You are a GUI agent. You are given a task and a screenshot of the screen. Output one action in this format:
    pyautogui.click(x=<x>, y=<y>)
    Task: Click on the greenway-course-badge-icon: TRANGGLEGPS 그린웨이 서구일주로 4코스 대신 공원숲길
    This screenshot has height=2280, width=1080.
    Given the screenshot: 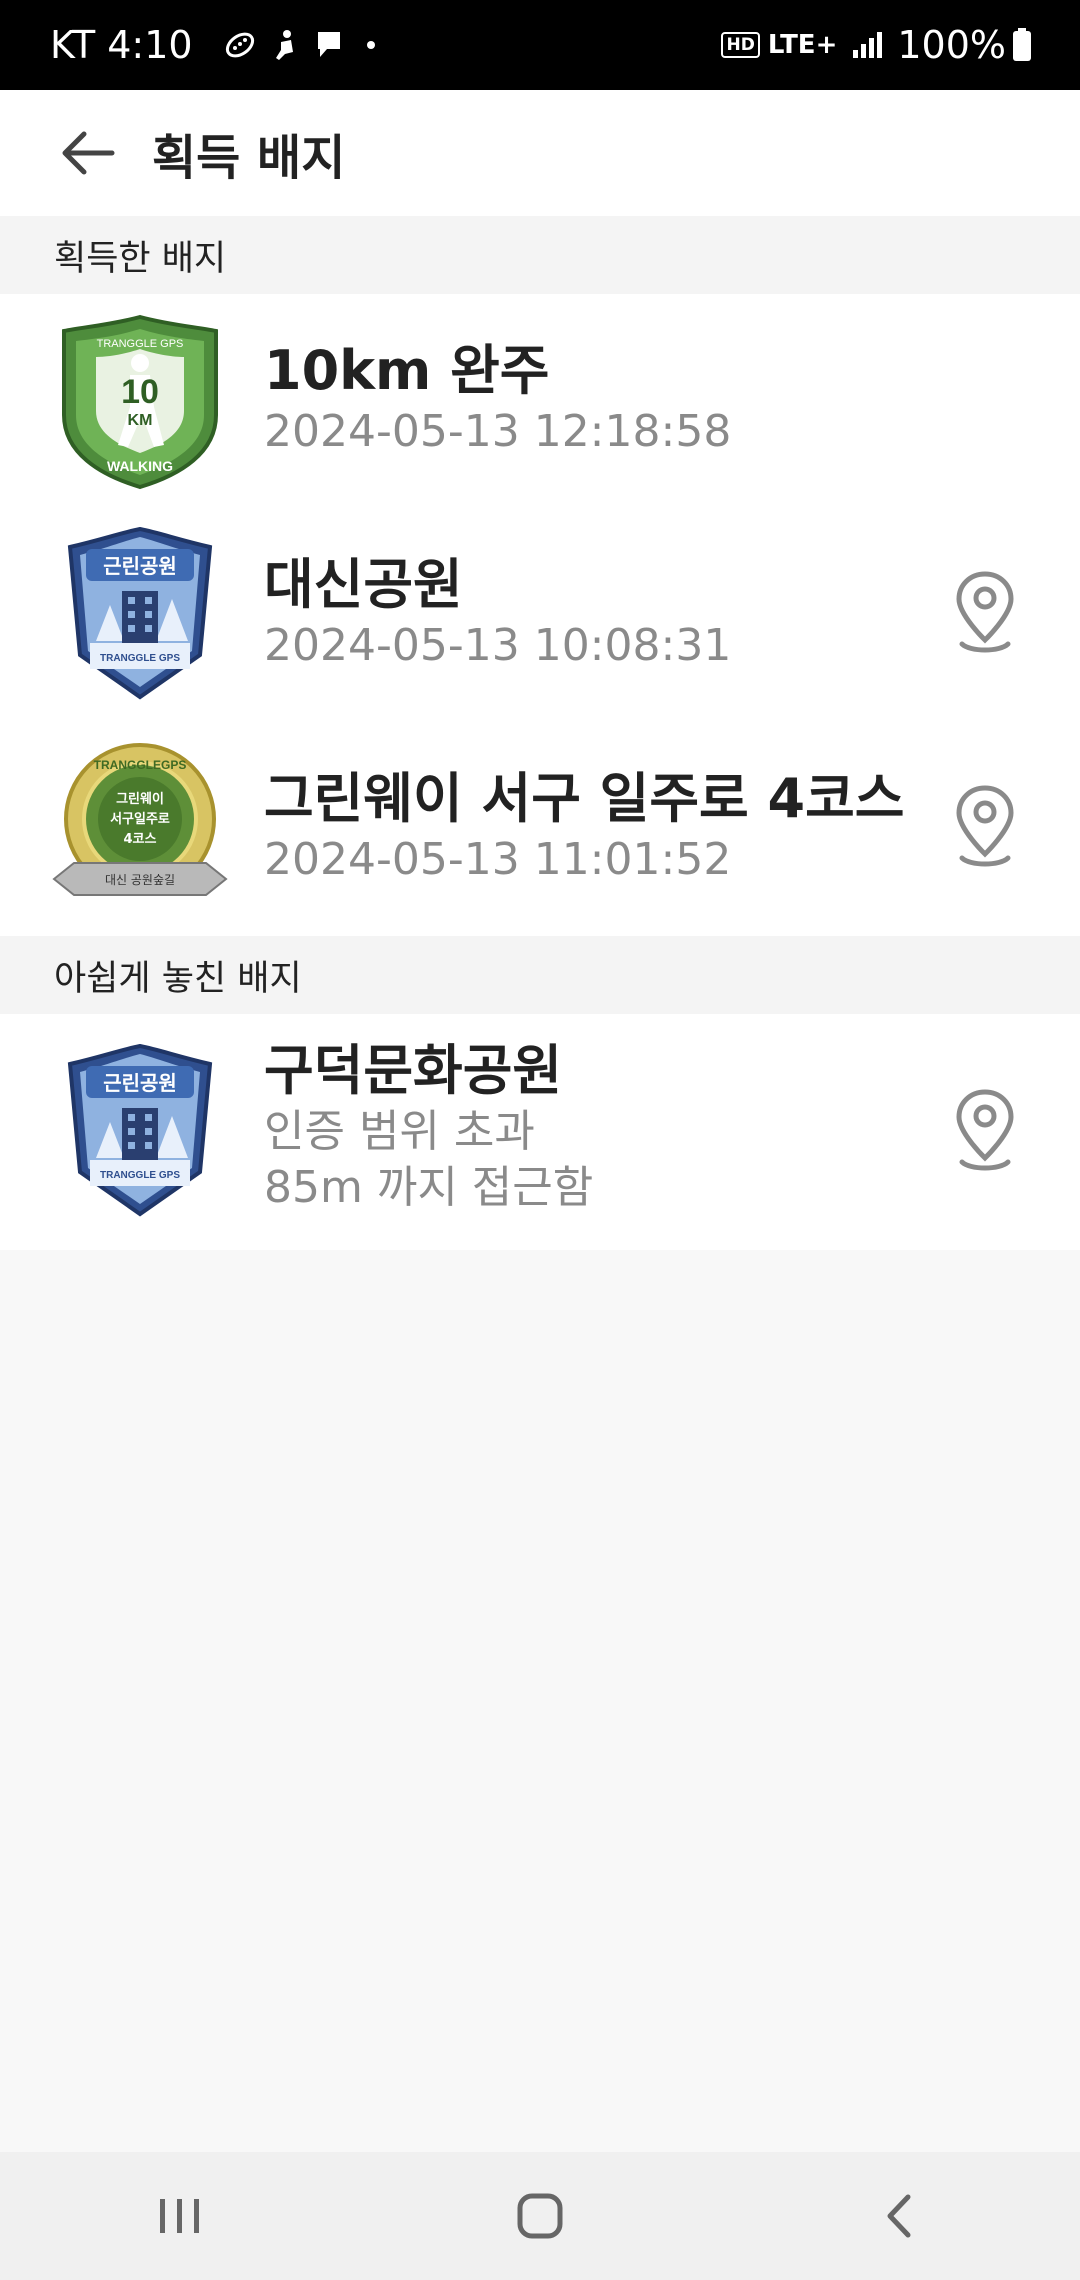 What is the action you would take?
    pyautogui.click(x=140, y=819)
    